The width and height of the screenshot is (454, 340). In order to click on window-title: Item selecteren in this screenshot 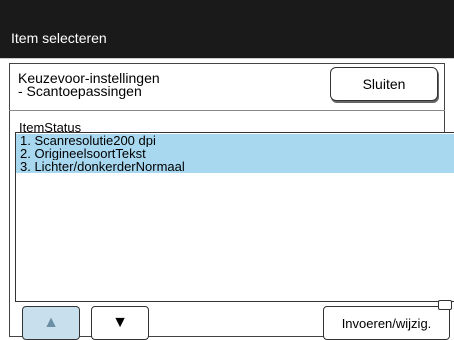, I will do `click(59, 38)`.